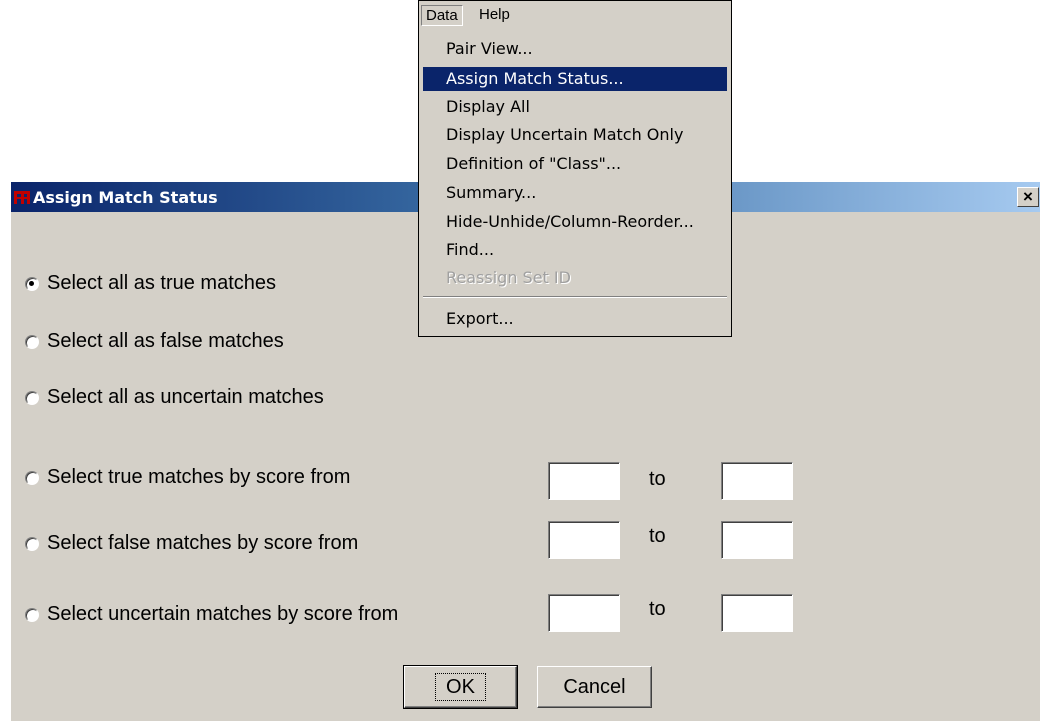 The width and height of the screenshot is (1040, 721). I want to click on ok-button: OK, so click(460, 687).